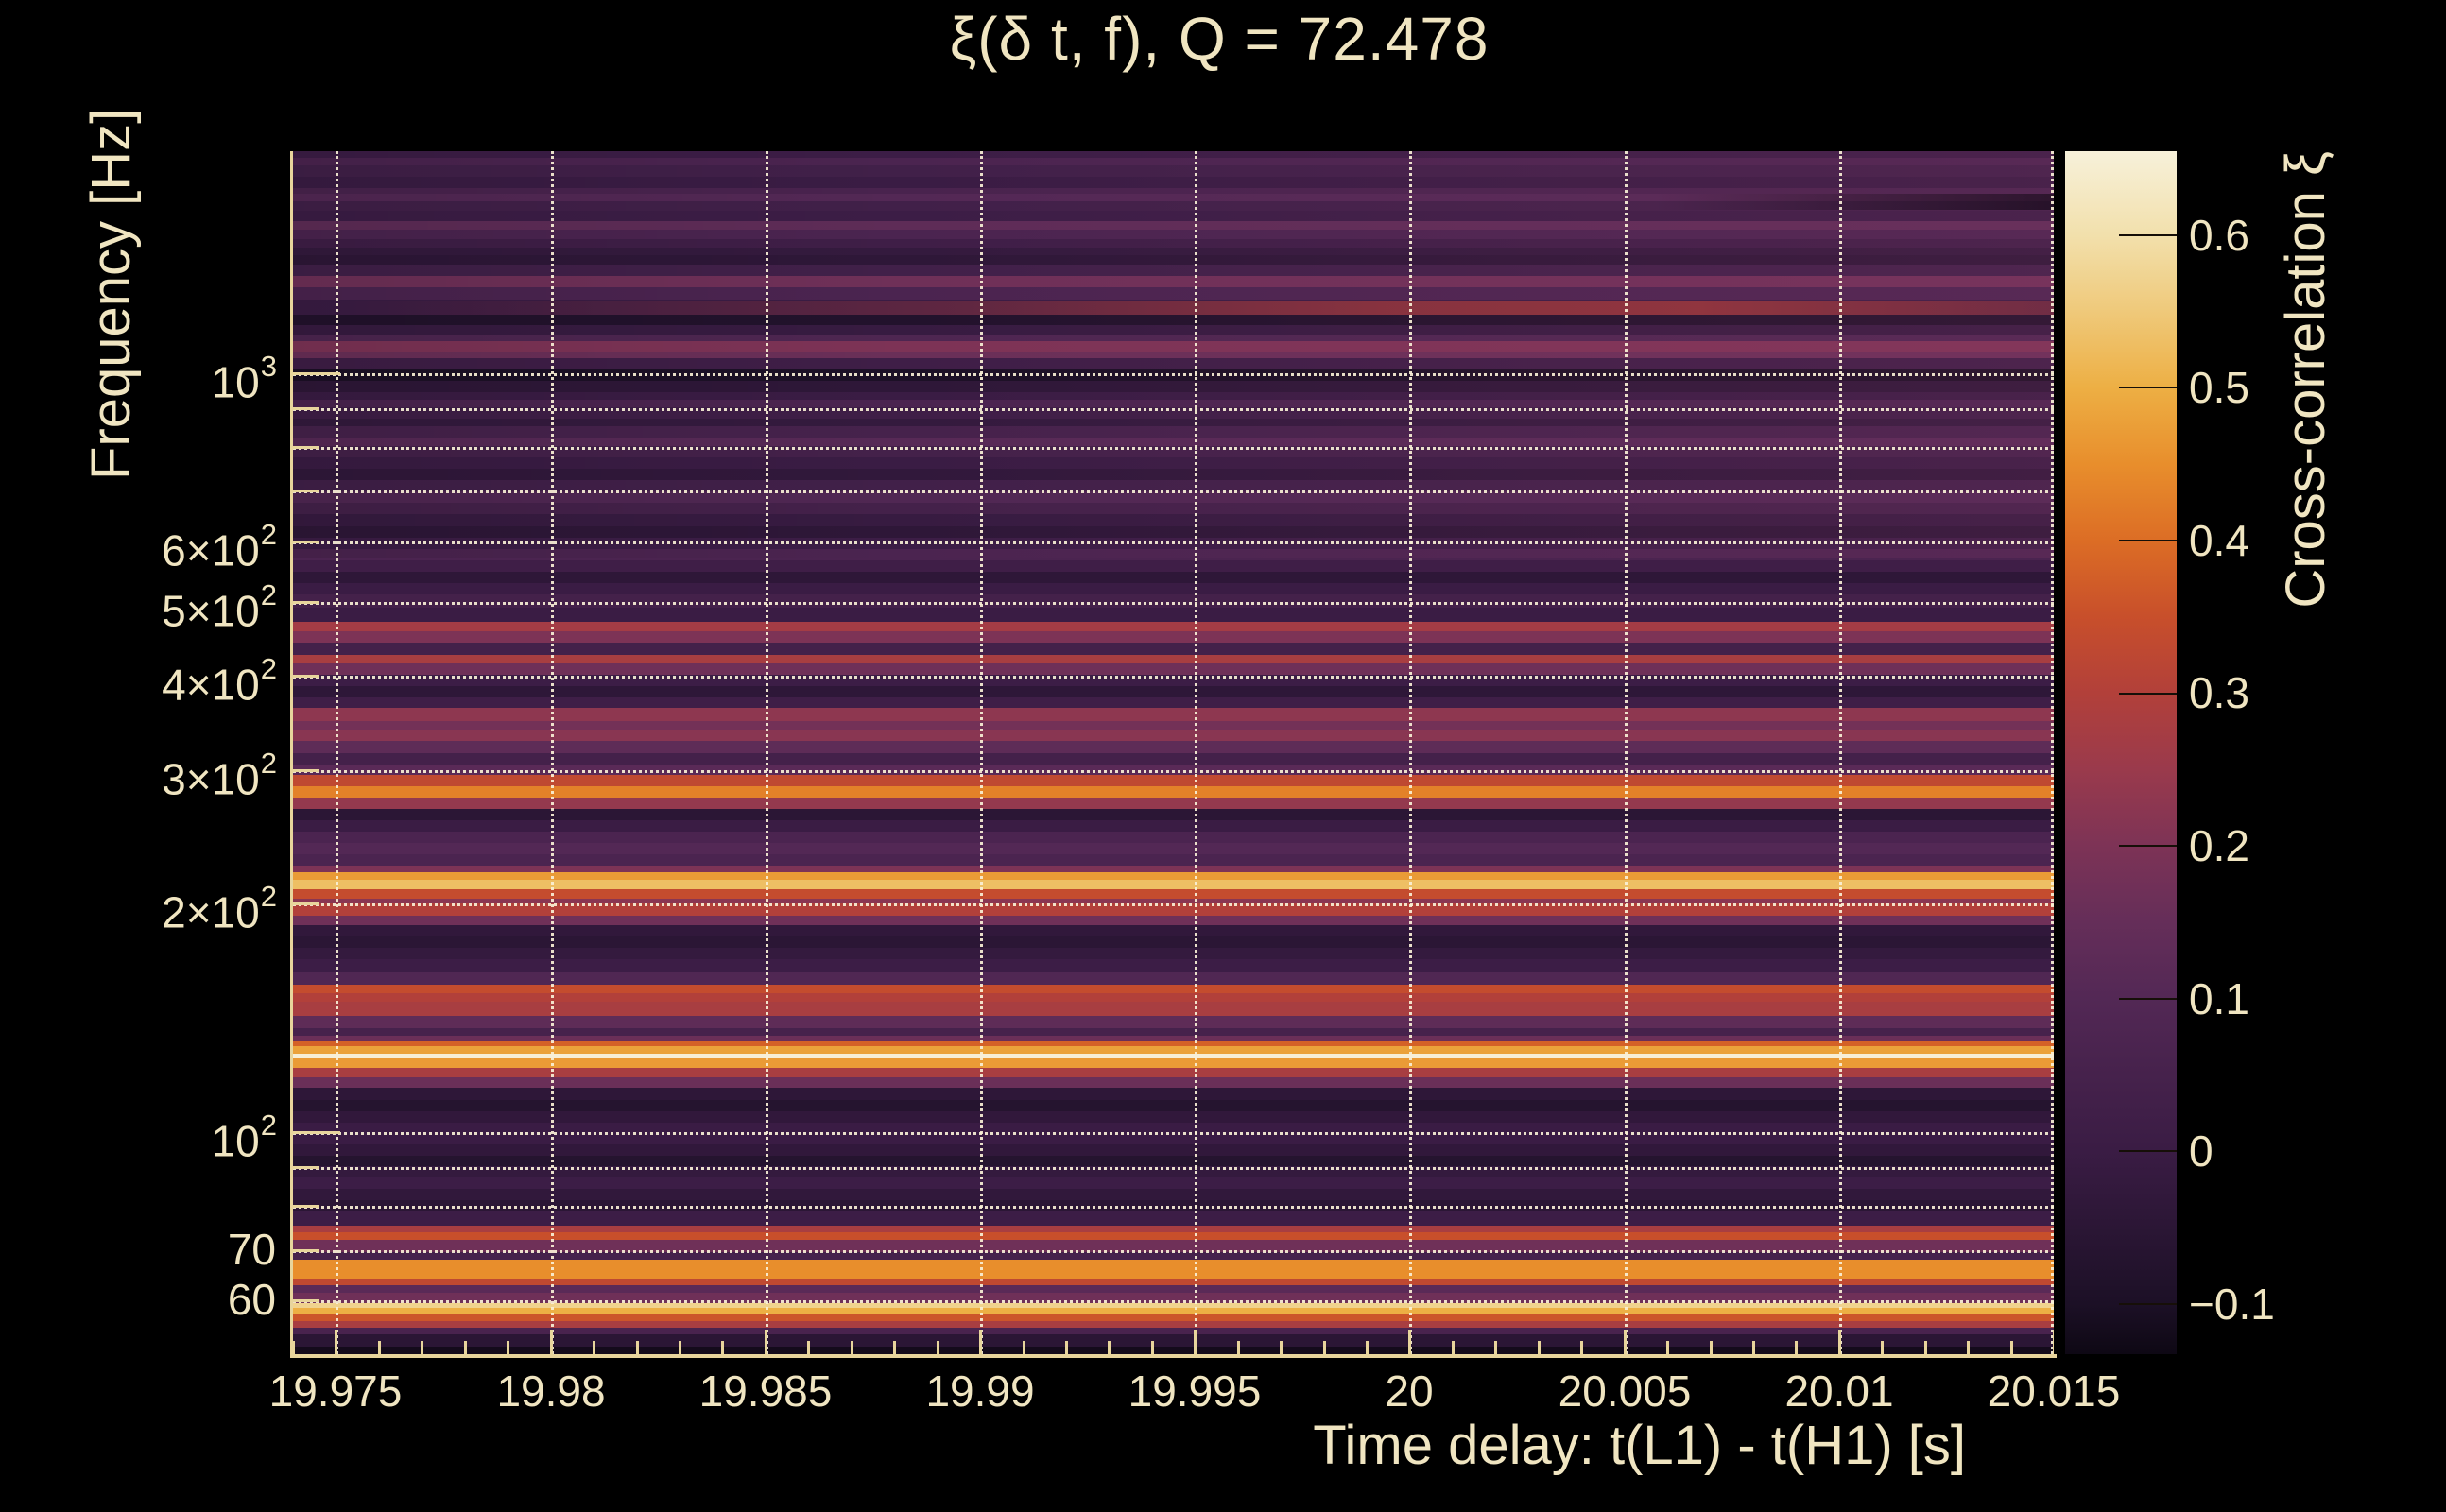 Image resolution: width=2446 pixels, height=1512 pixels. I want to click on y-tick-label: 3×102, so click(219, 775).